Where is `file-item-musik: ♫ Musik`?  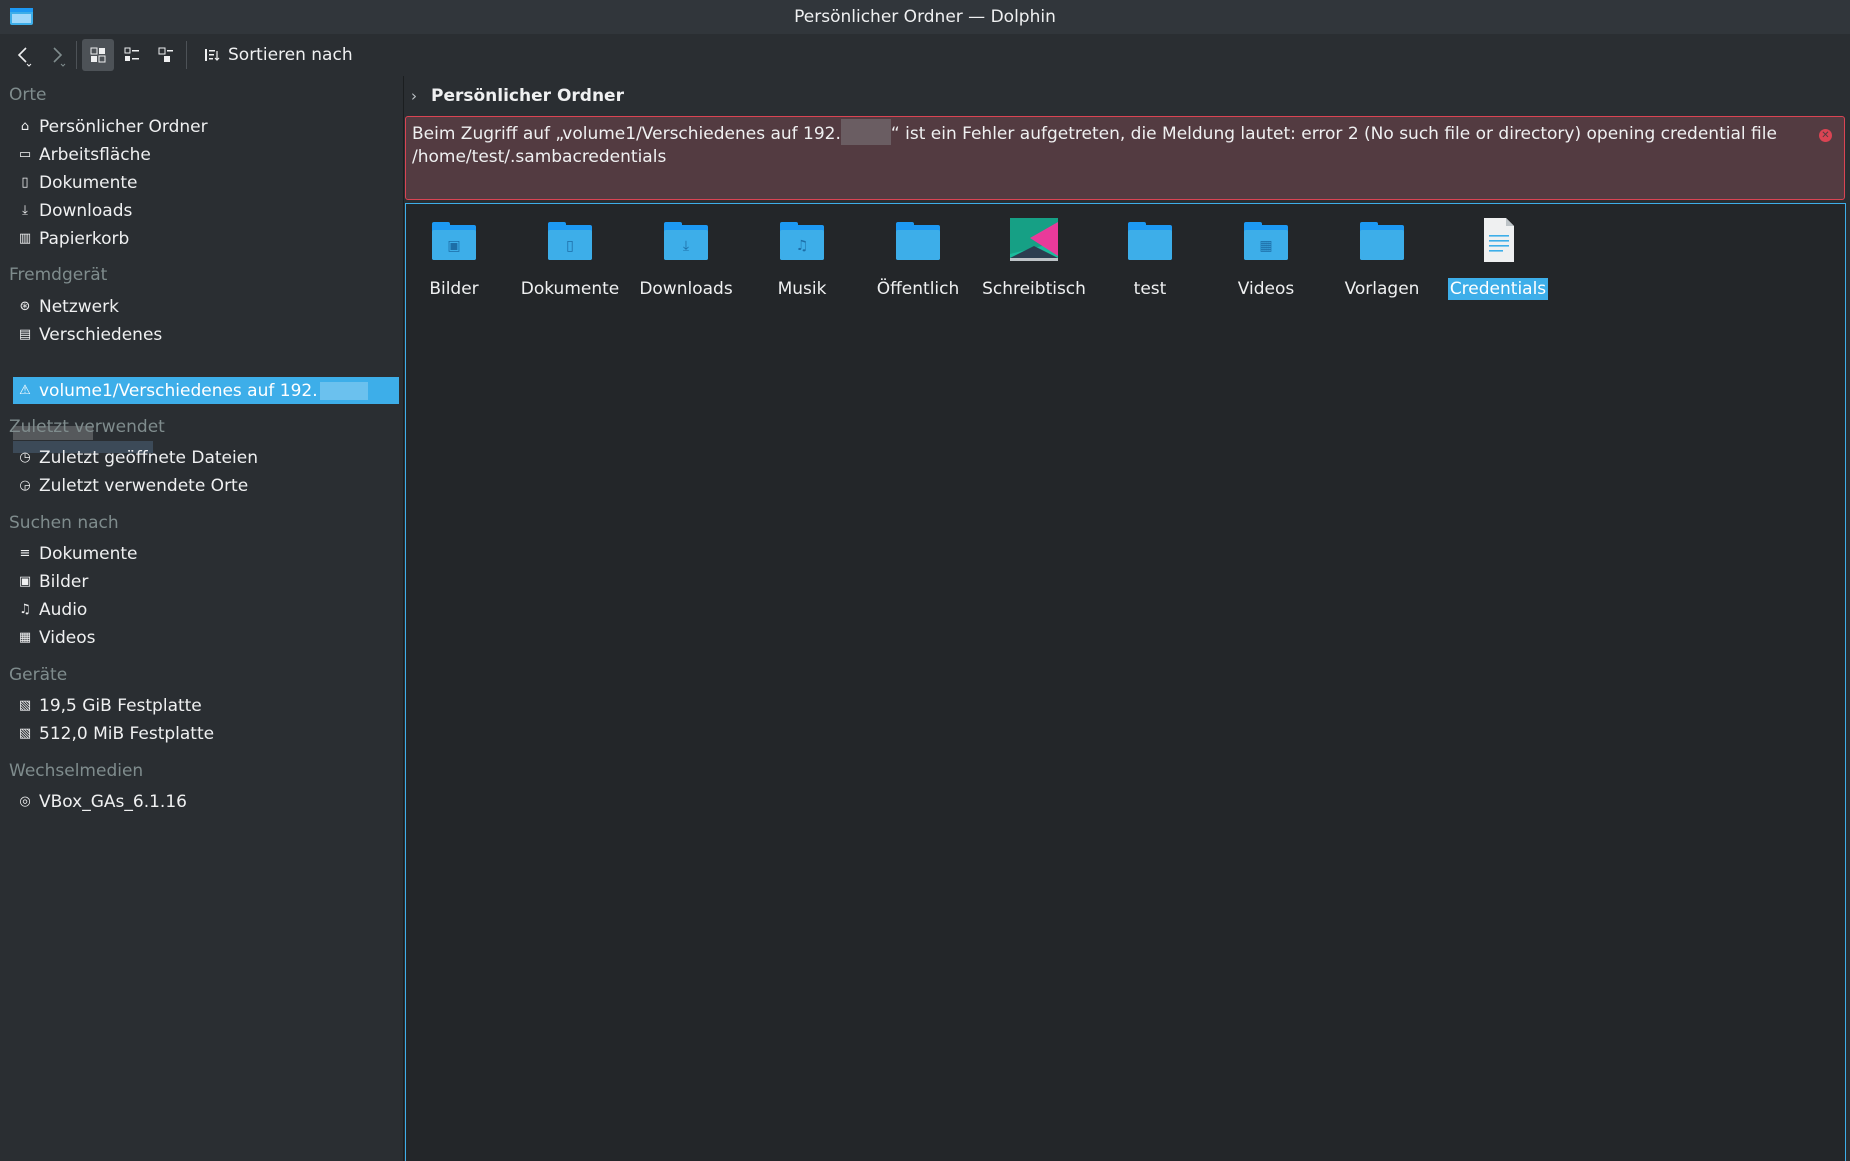 file-item-musik: ♫ Musik is located at coordinates (802, 257).